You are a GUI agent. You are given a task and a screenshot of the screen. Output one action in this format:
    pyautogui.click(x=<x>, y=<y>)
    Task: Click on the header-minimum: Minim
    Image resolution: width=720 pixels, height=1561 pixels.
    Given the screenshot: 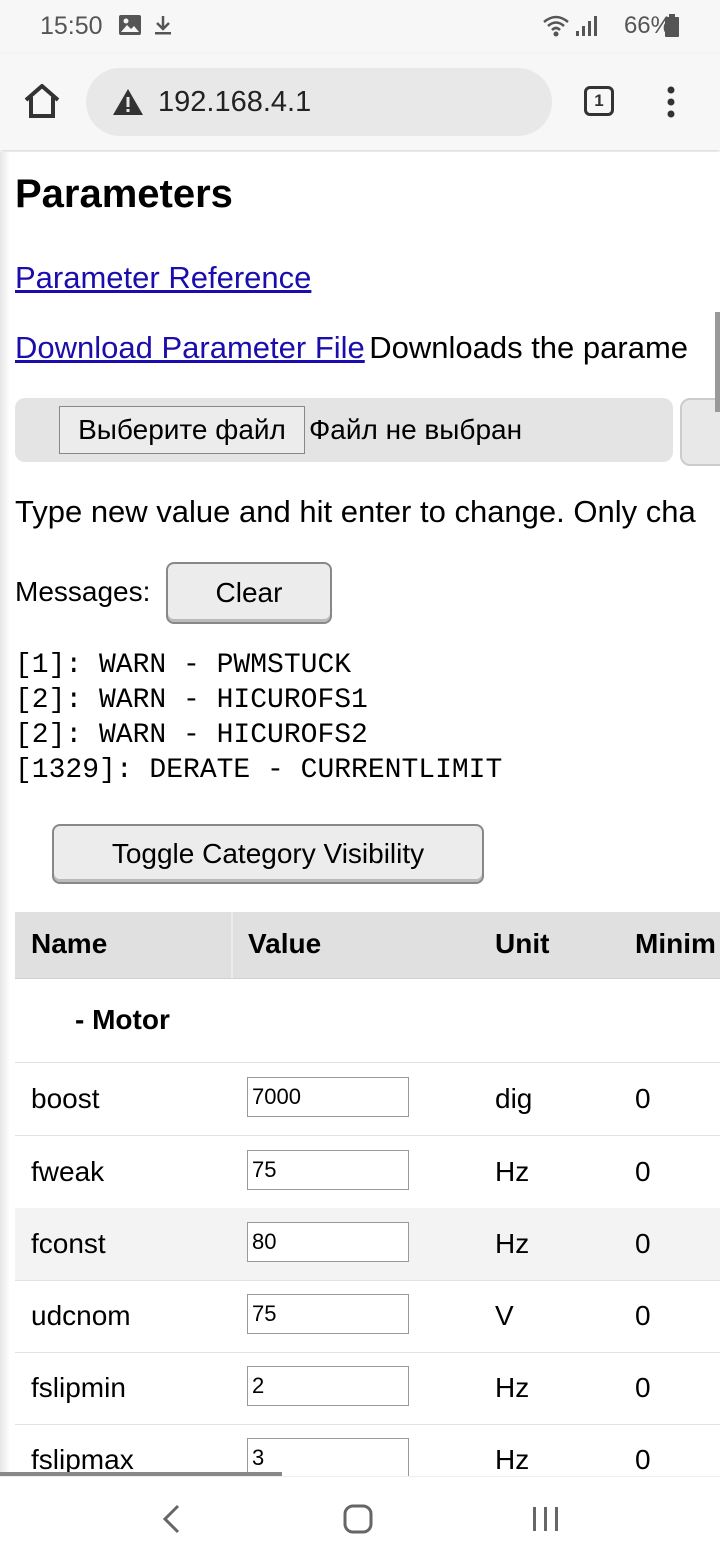 What is the action you would take?
    pyautogui.click(x=675, y=943)
    